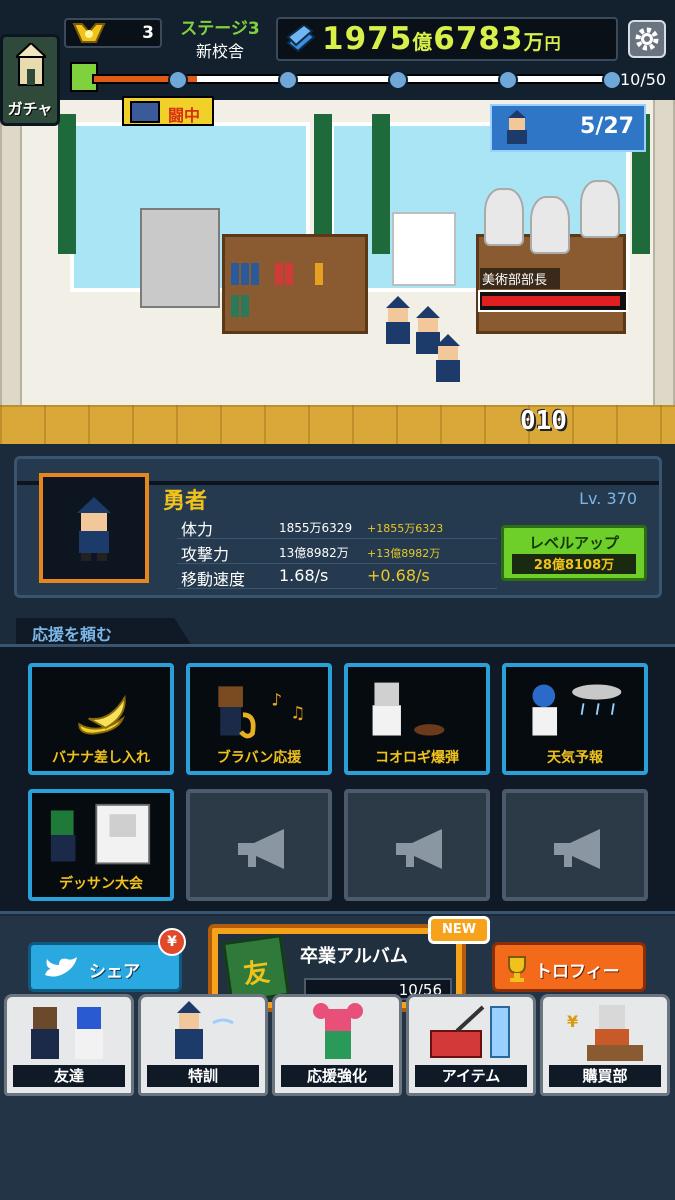 The image size is (675, 1200). What do you see at coordinates (354, 956) in the screenshot?
I see `album-title: 卒業アルバム` at bounding box center [354, 956].